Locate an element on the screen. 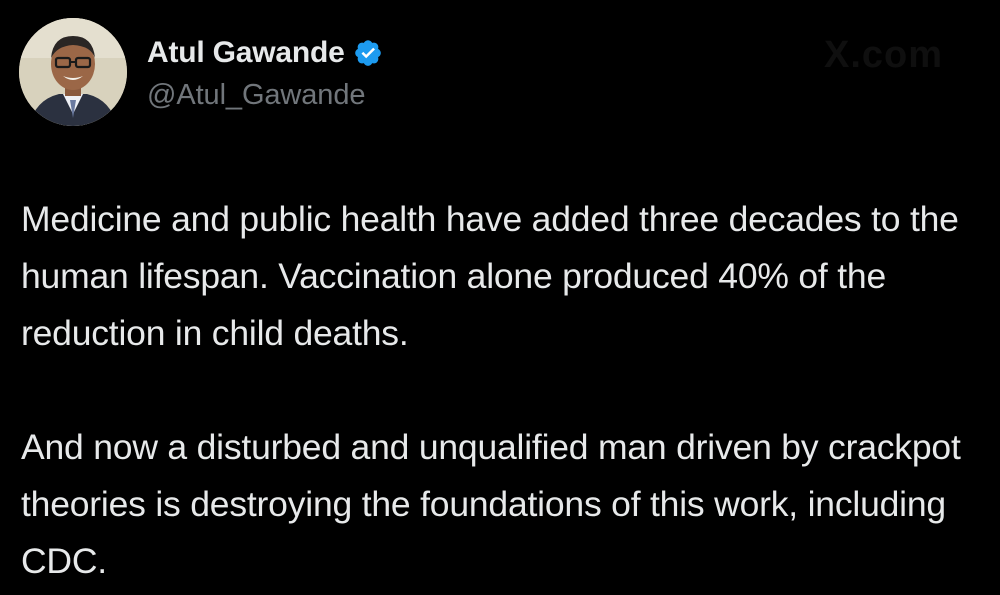  profile-photo-icon is located at coordinates (73, 72).